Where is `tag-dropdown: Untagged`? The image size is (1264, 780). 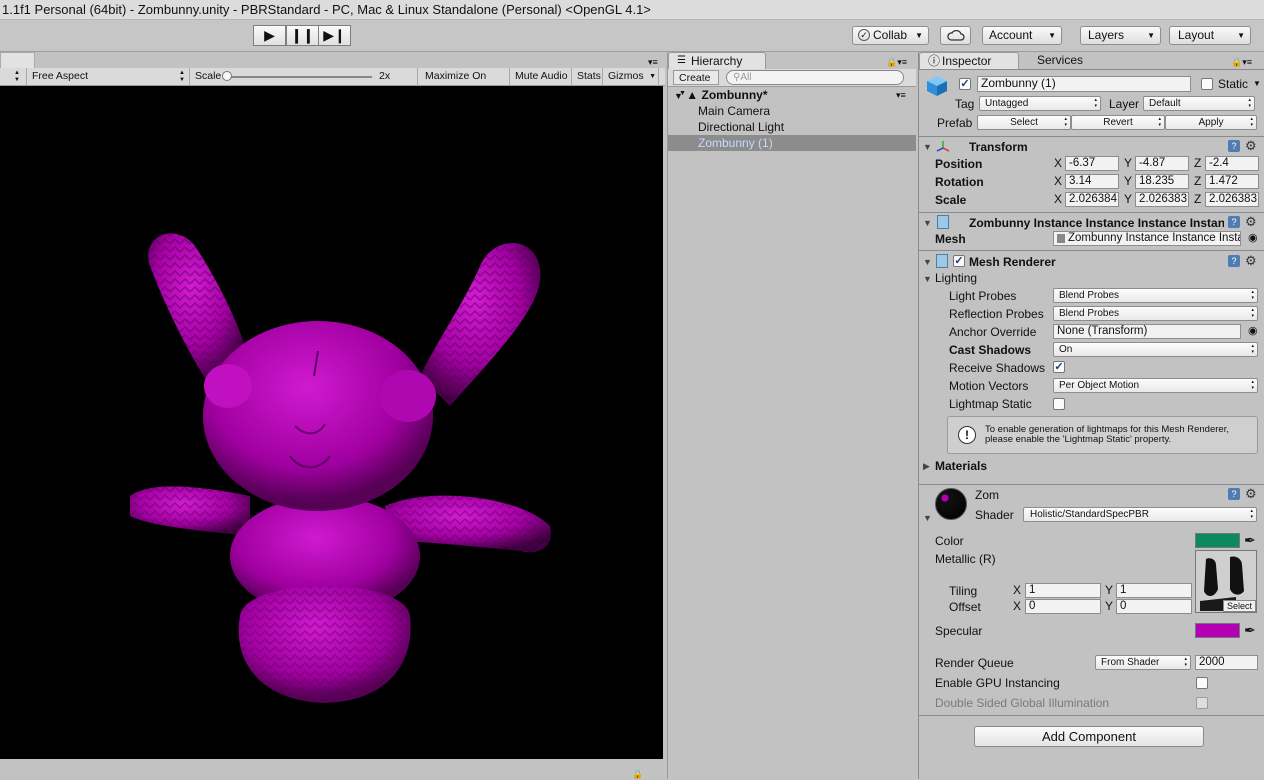
tag-dropdown: Untagged is located at coordinates (1040, 103).